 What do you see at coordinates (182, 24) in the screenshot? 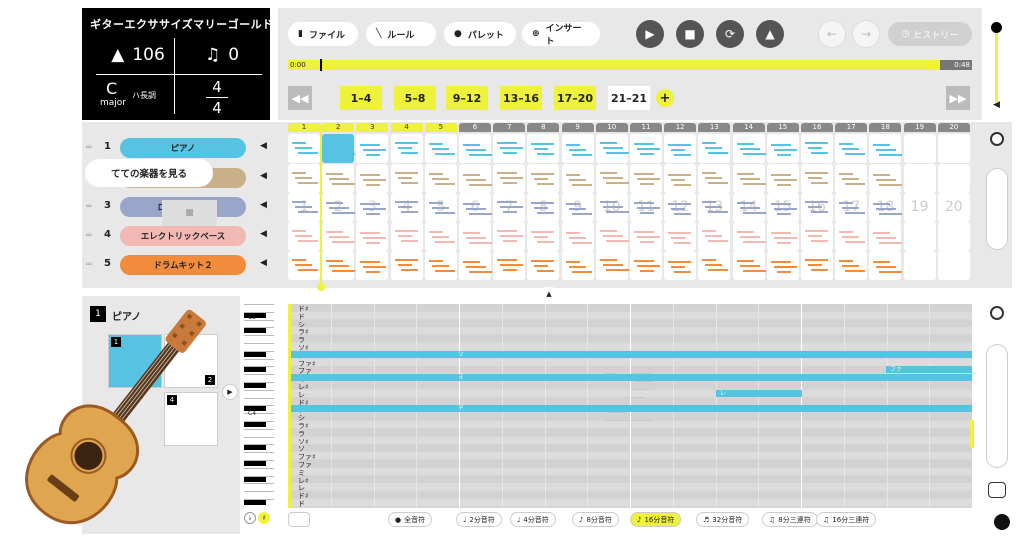
I see `song-title: ギターエクササイズマリーゴールド` at bounding box center [182, 24].